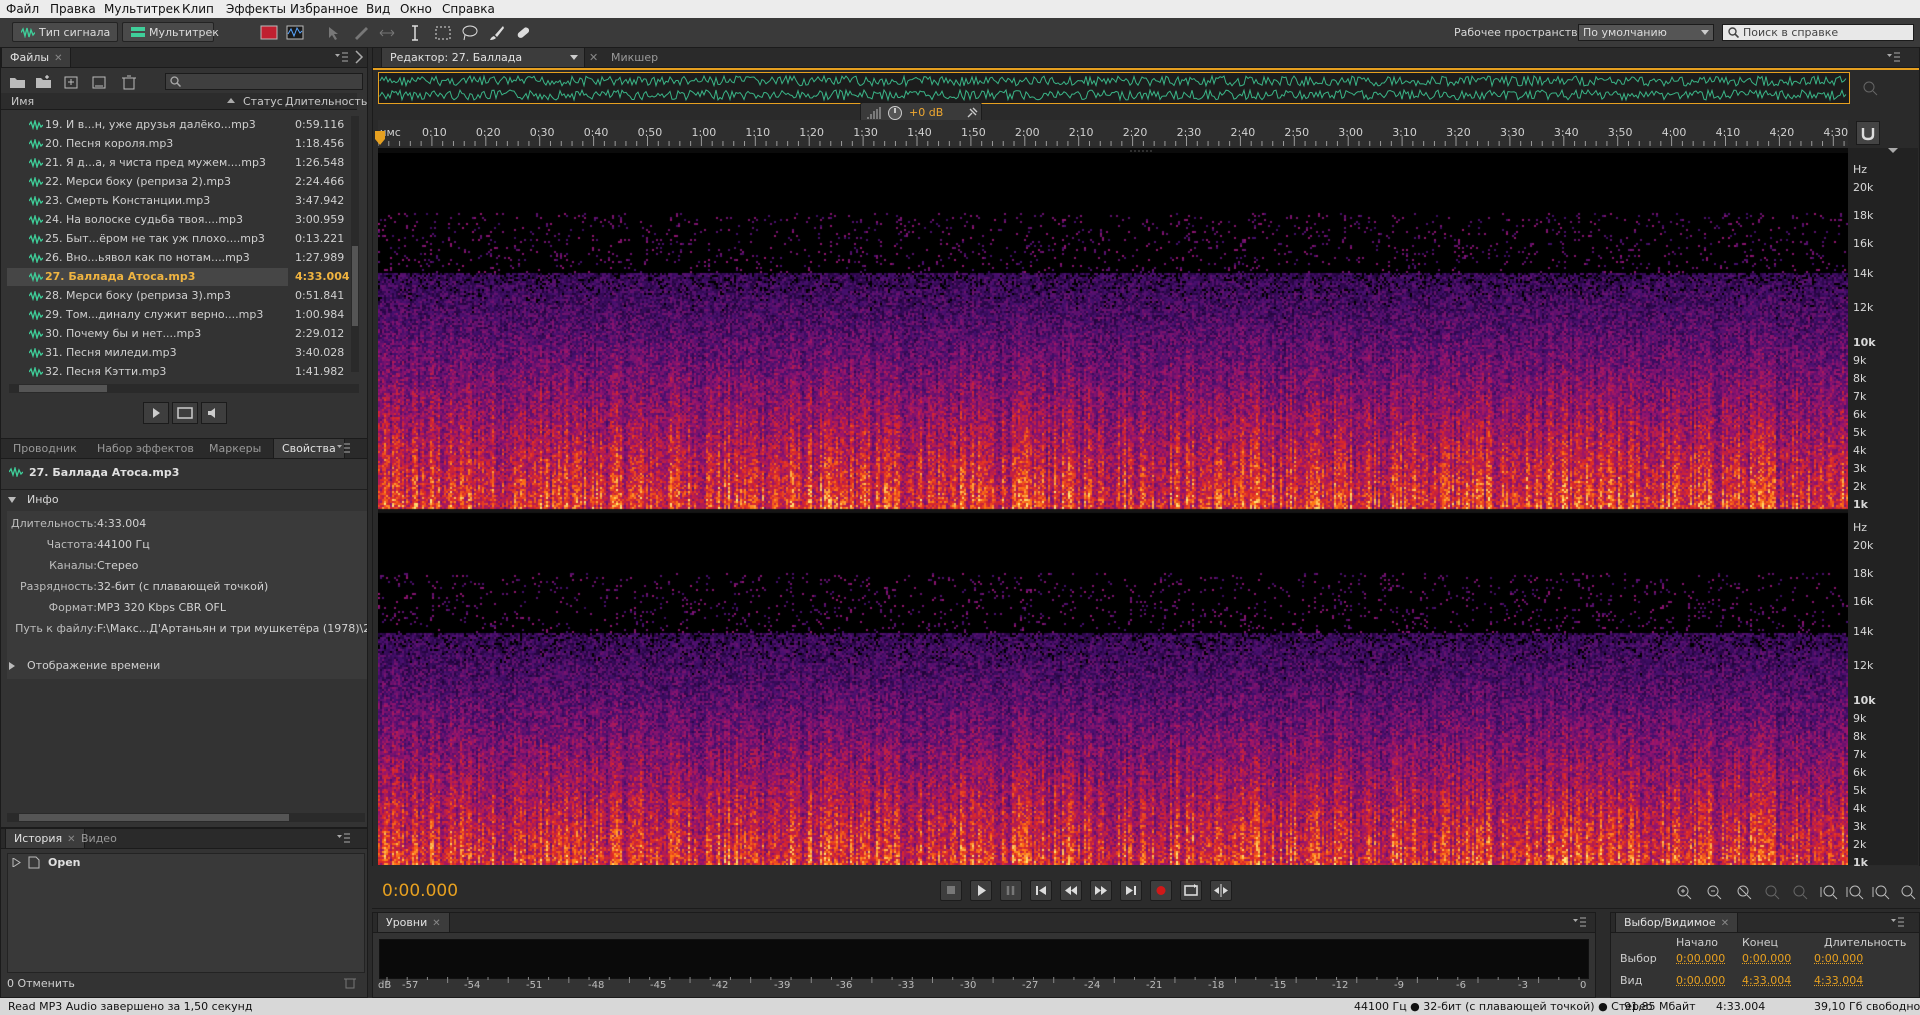 The image size is (1920, 1015). What do you see at coordinates (443, 33) in the screenshot?
I see `marquee-tool-icon` at bounding box center [443, 33].